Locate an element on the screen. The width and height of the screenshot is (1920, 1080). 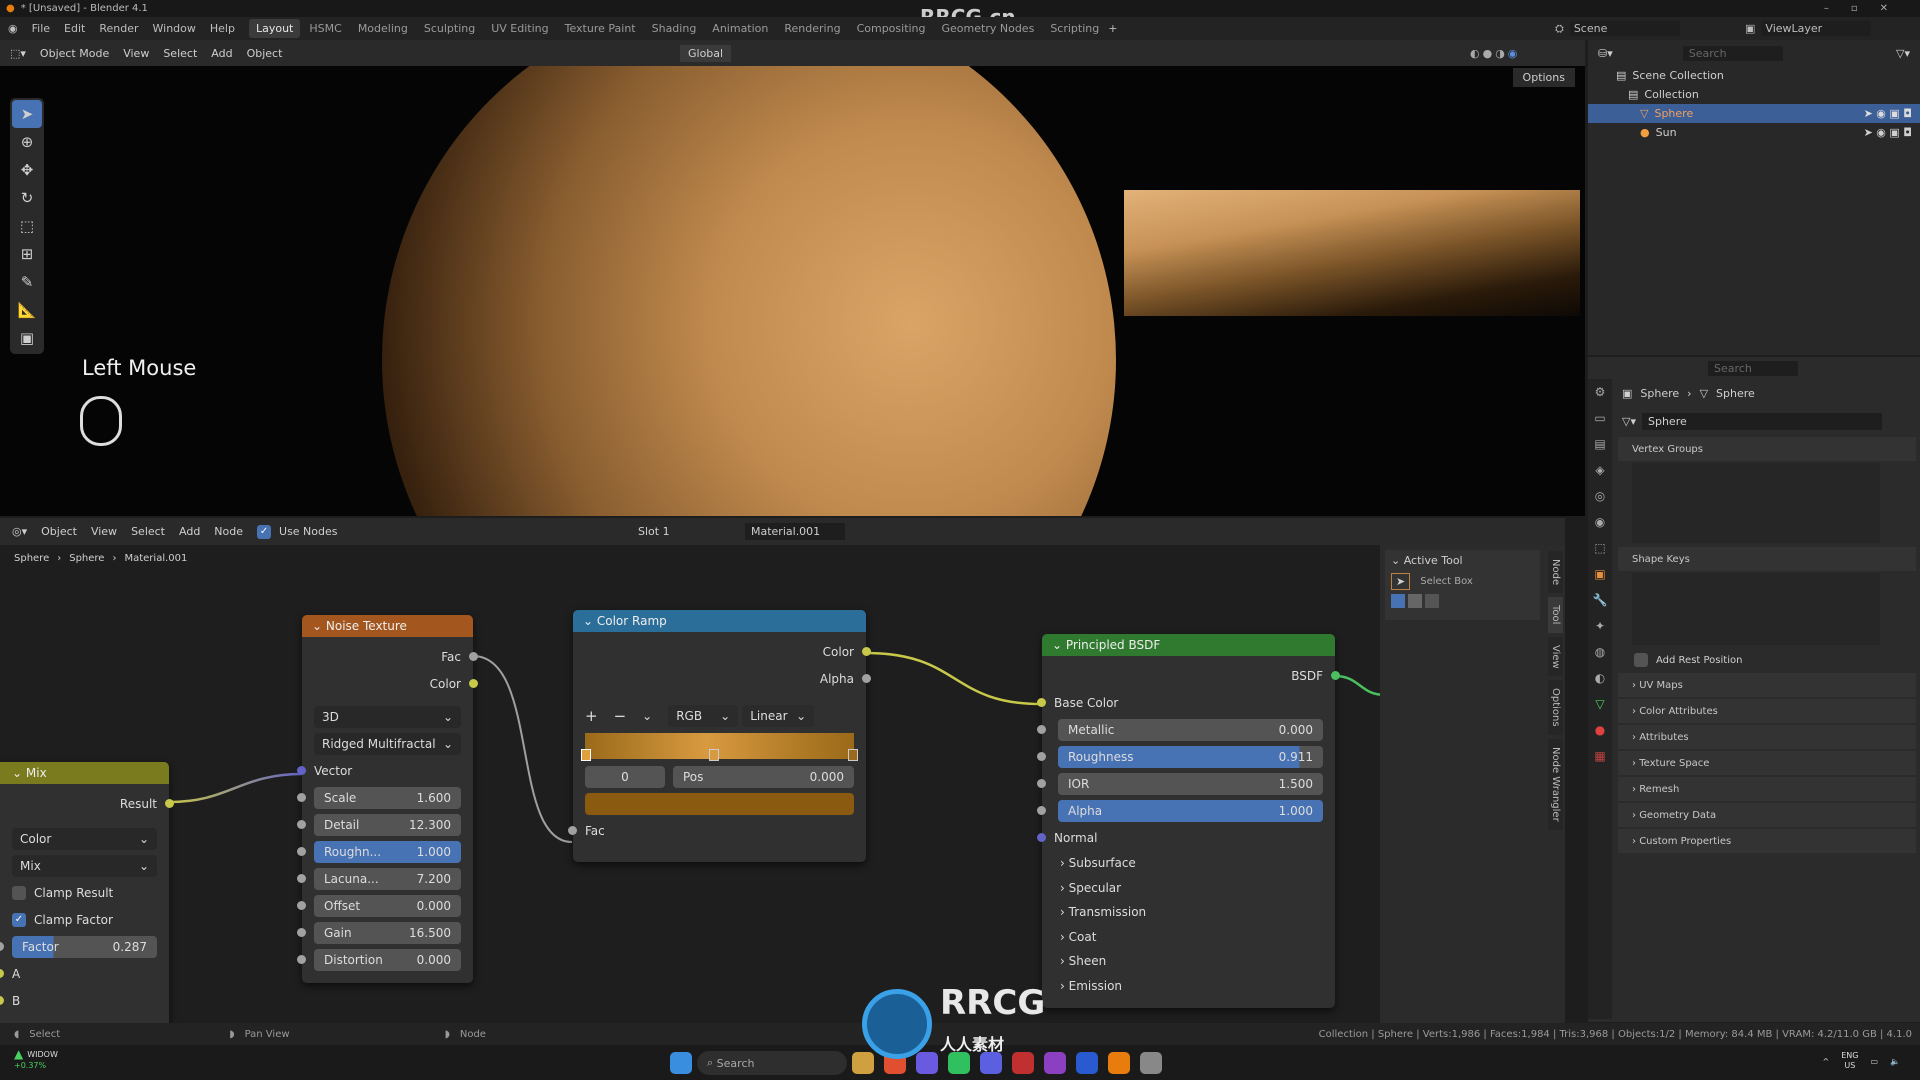
mode-dropdown: Object Mode is located at coordinates (74, 53).